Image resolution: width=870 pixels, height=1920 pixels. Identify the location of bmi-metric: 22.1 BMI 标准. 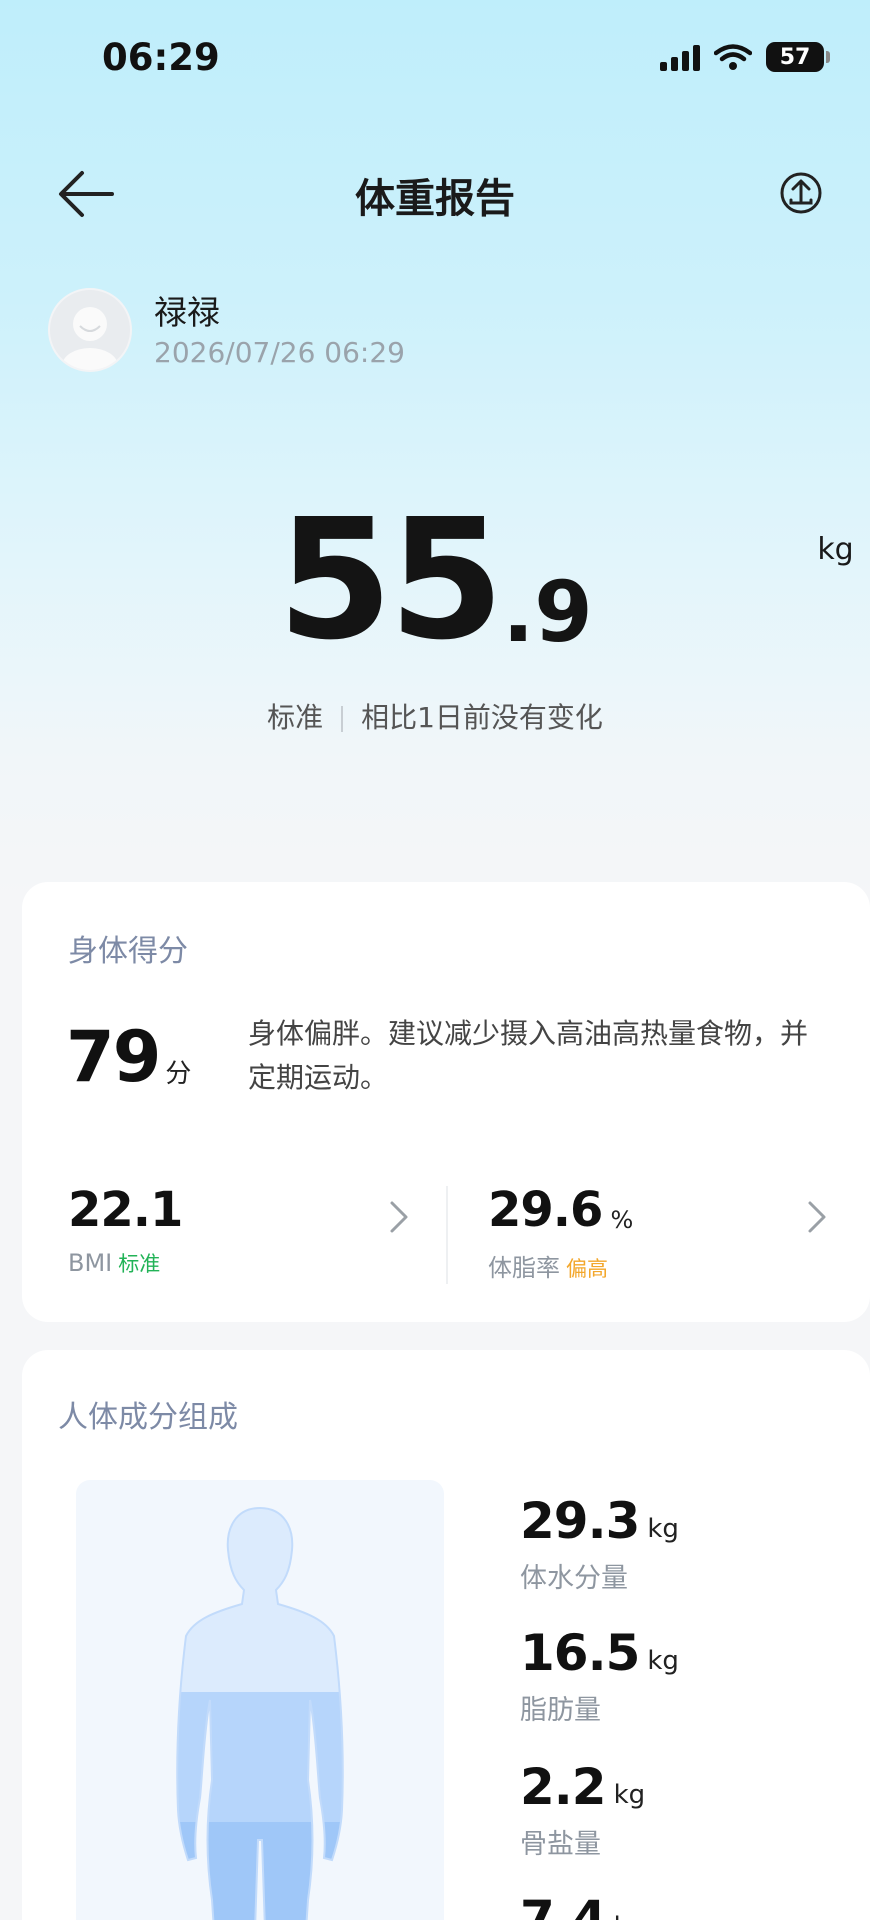
(125, 1230).